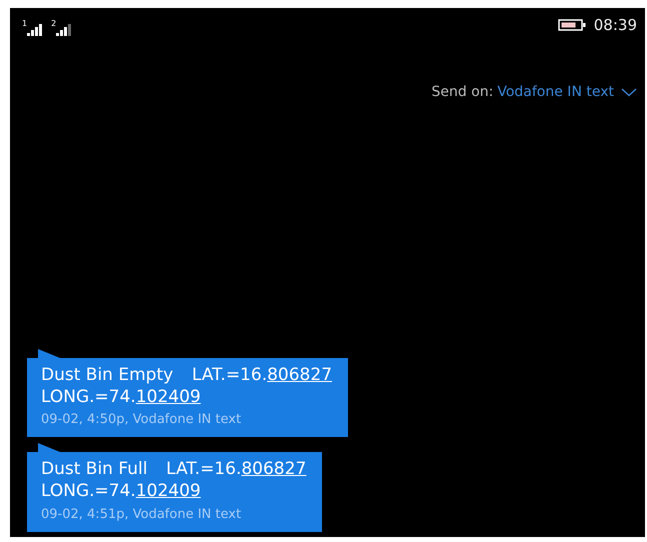 The height and width of the screenshot is (542, 647). I want to click on message-text: Dust Bin Full LAT.=16.806827 LONG.=74.102409, so click(173, 480).